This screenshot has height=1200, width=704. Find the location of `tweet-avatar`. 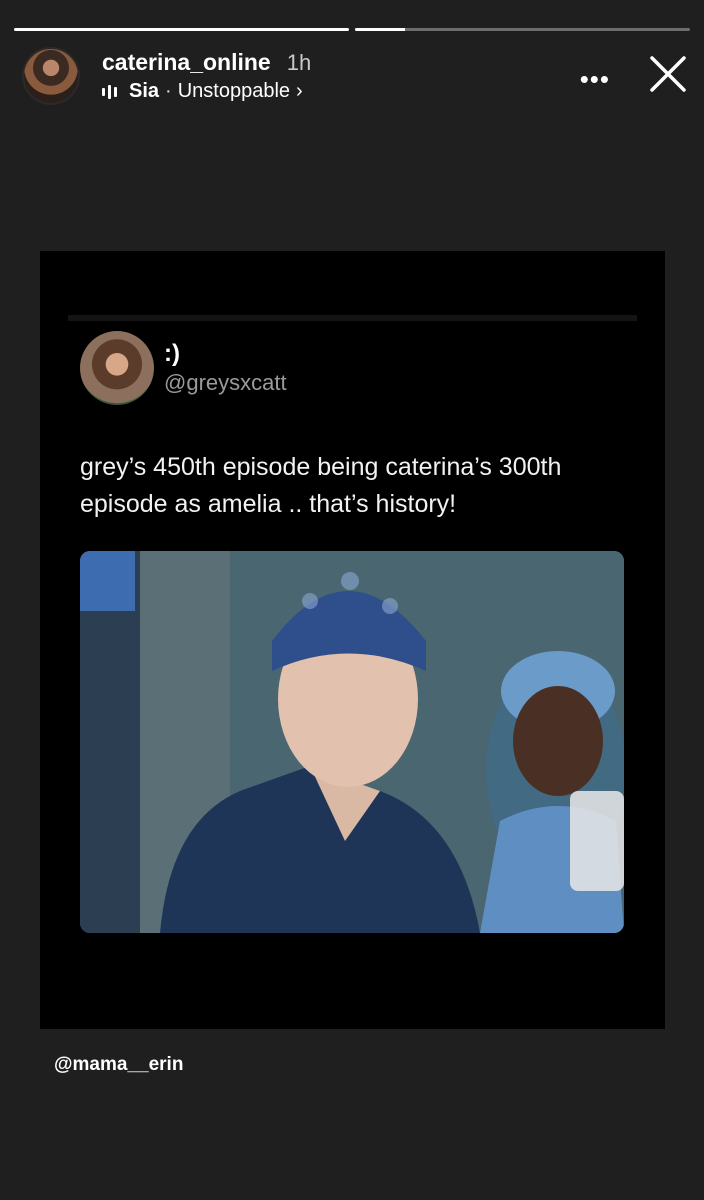

tweet-avatar is located at coordinates (117, 368).